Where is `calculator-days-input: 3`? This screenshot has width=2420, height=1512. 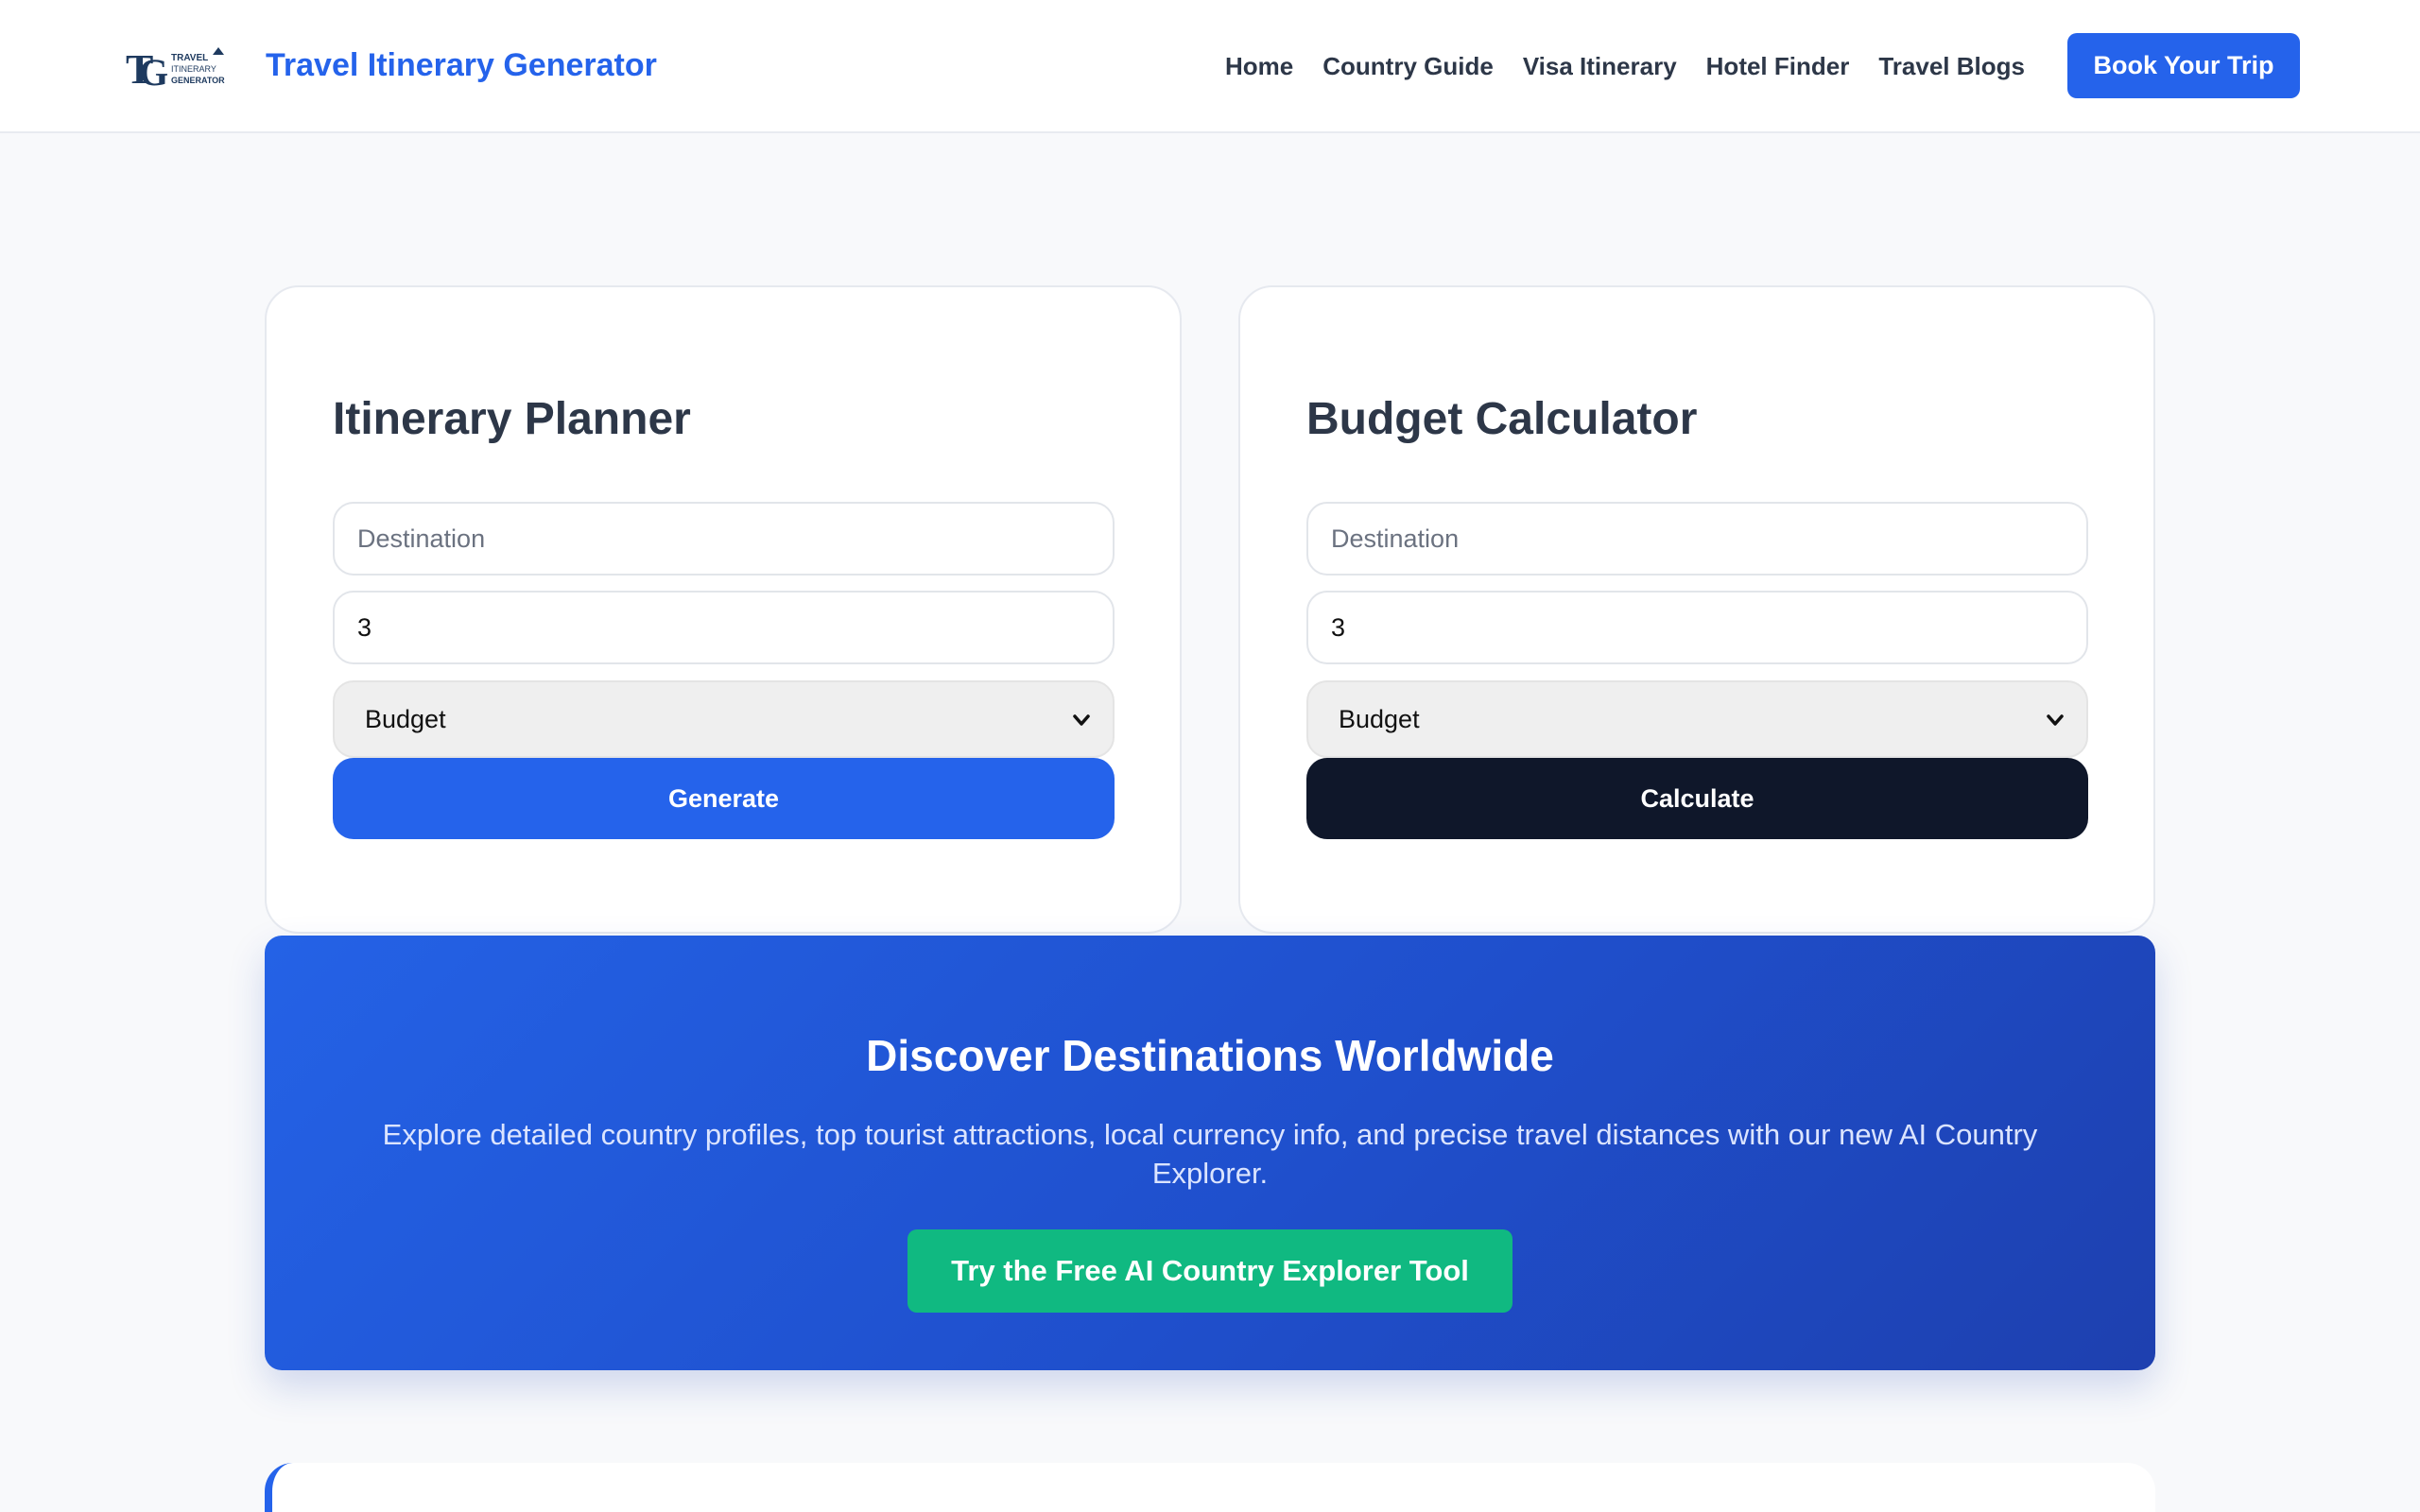 calculator-days-input: 3 is located at coordinates (1697, 627).